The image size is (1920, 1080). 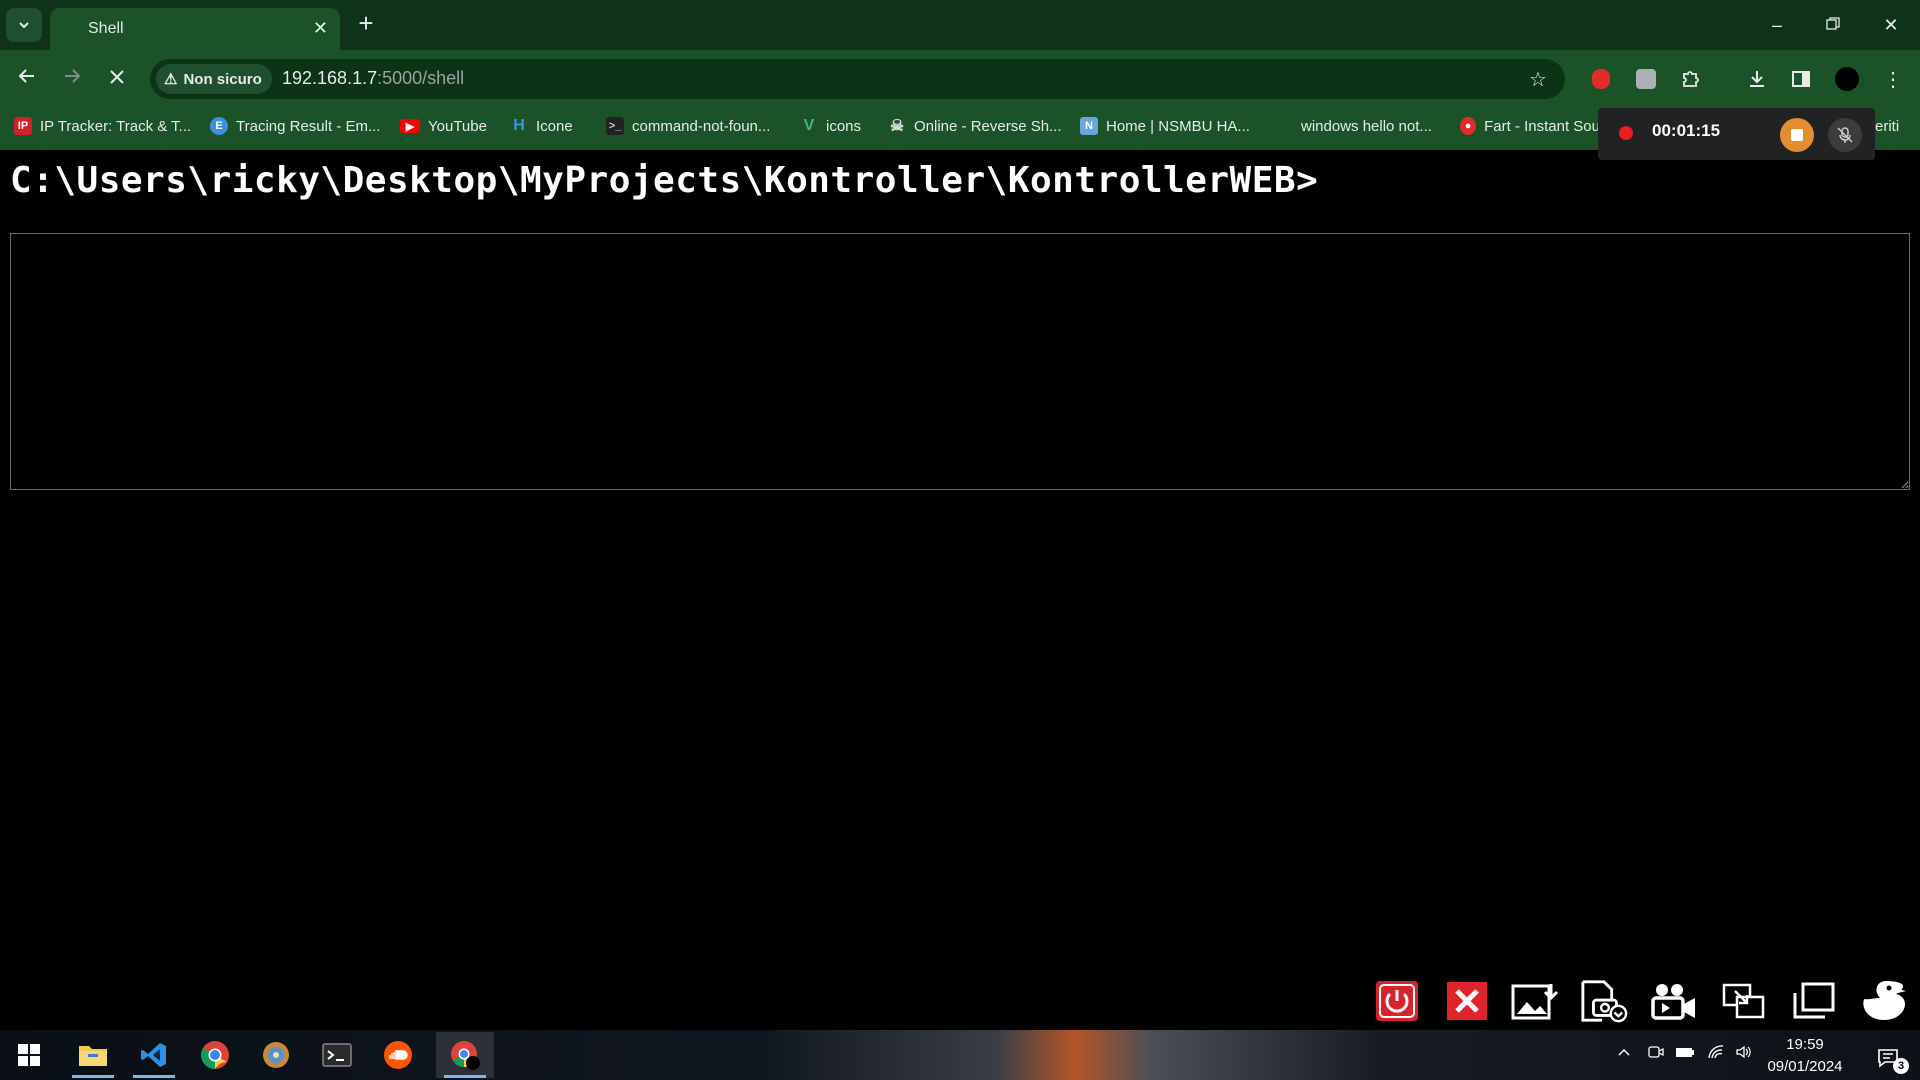 I want to click on speaker-icon, so click(x=1743, y=1052).